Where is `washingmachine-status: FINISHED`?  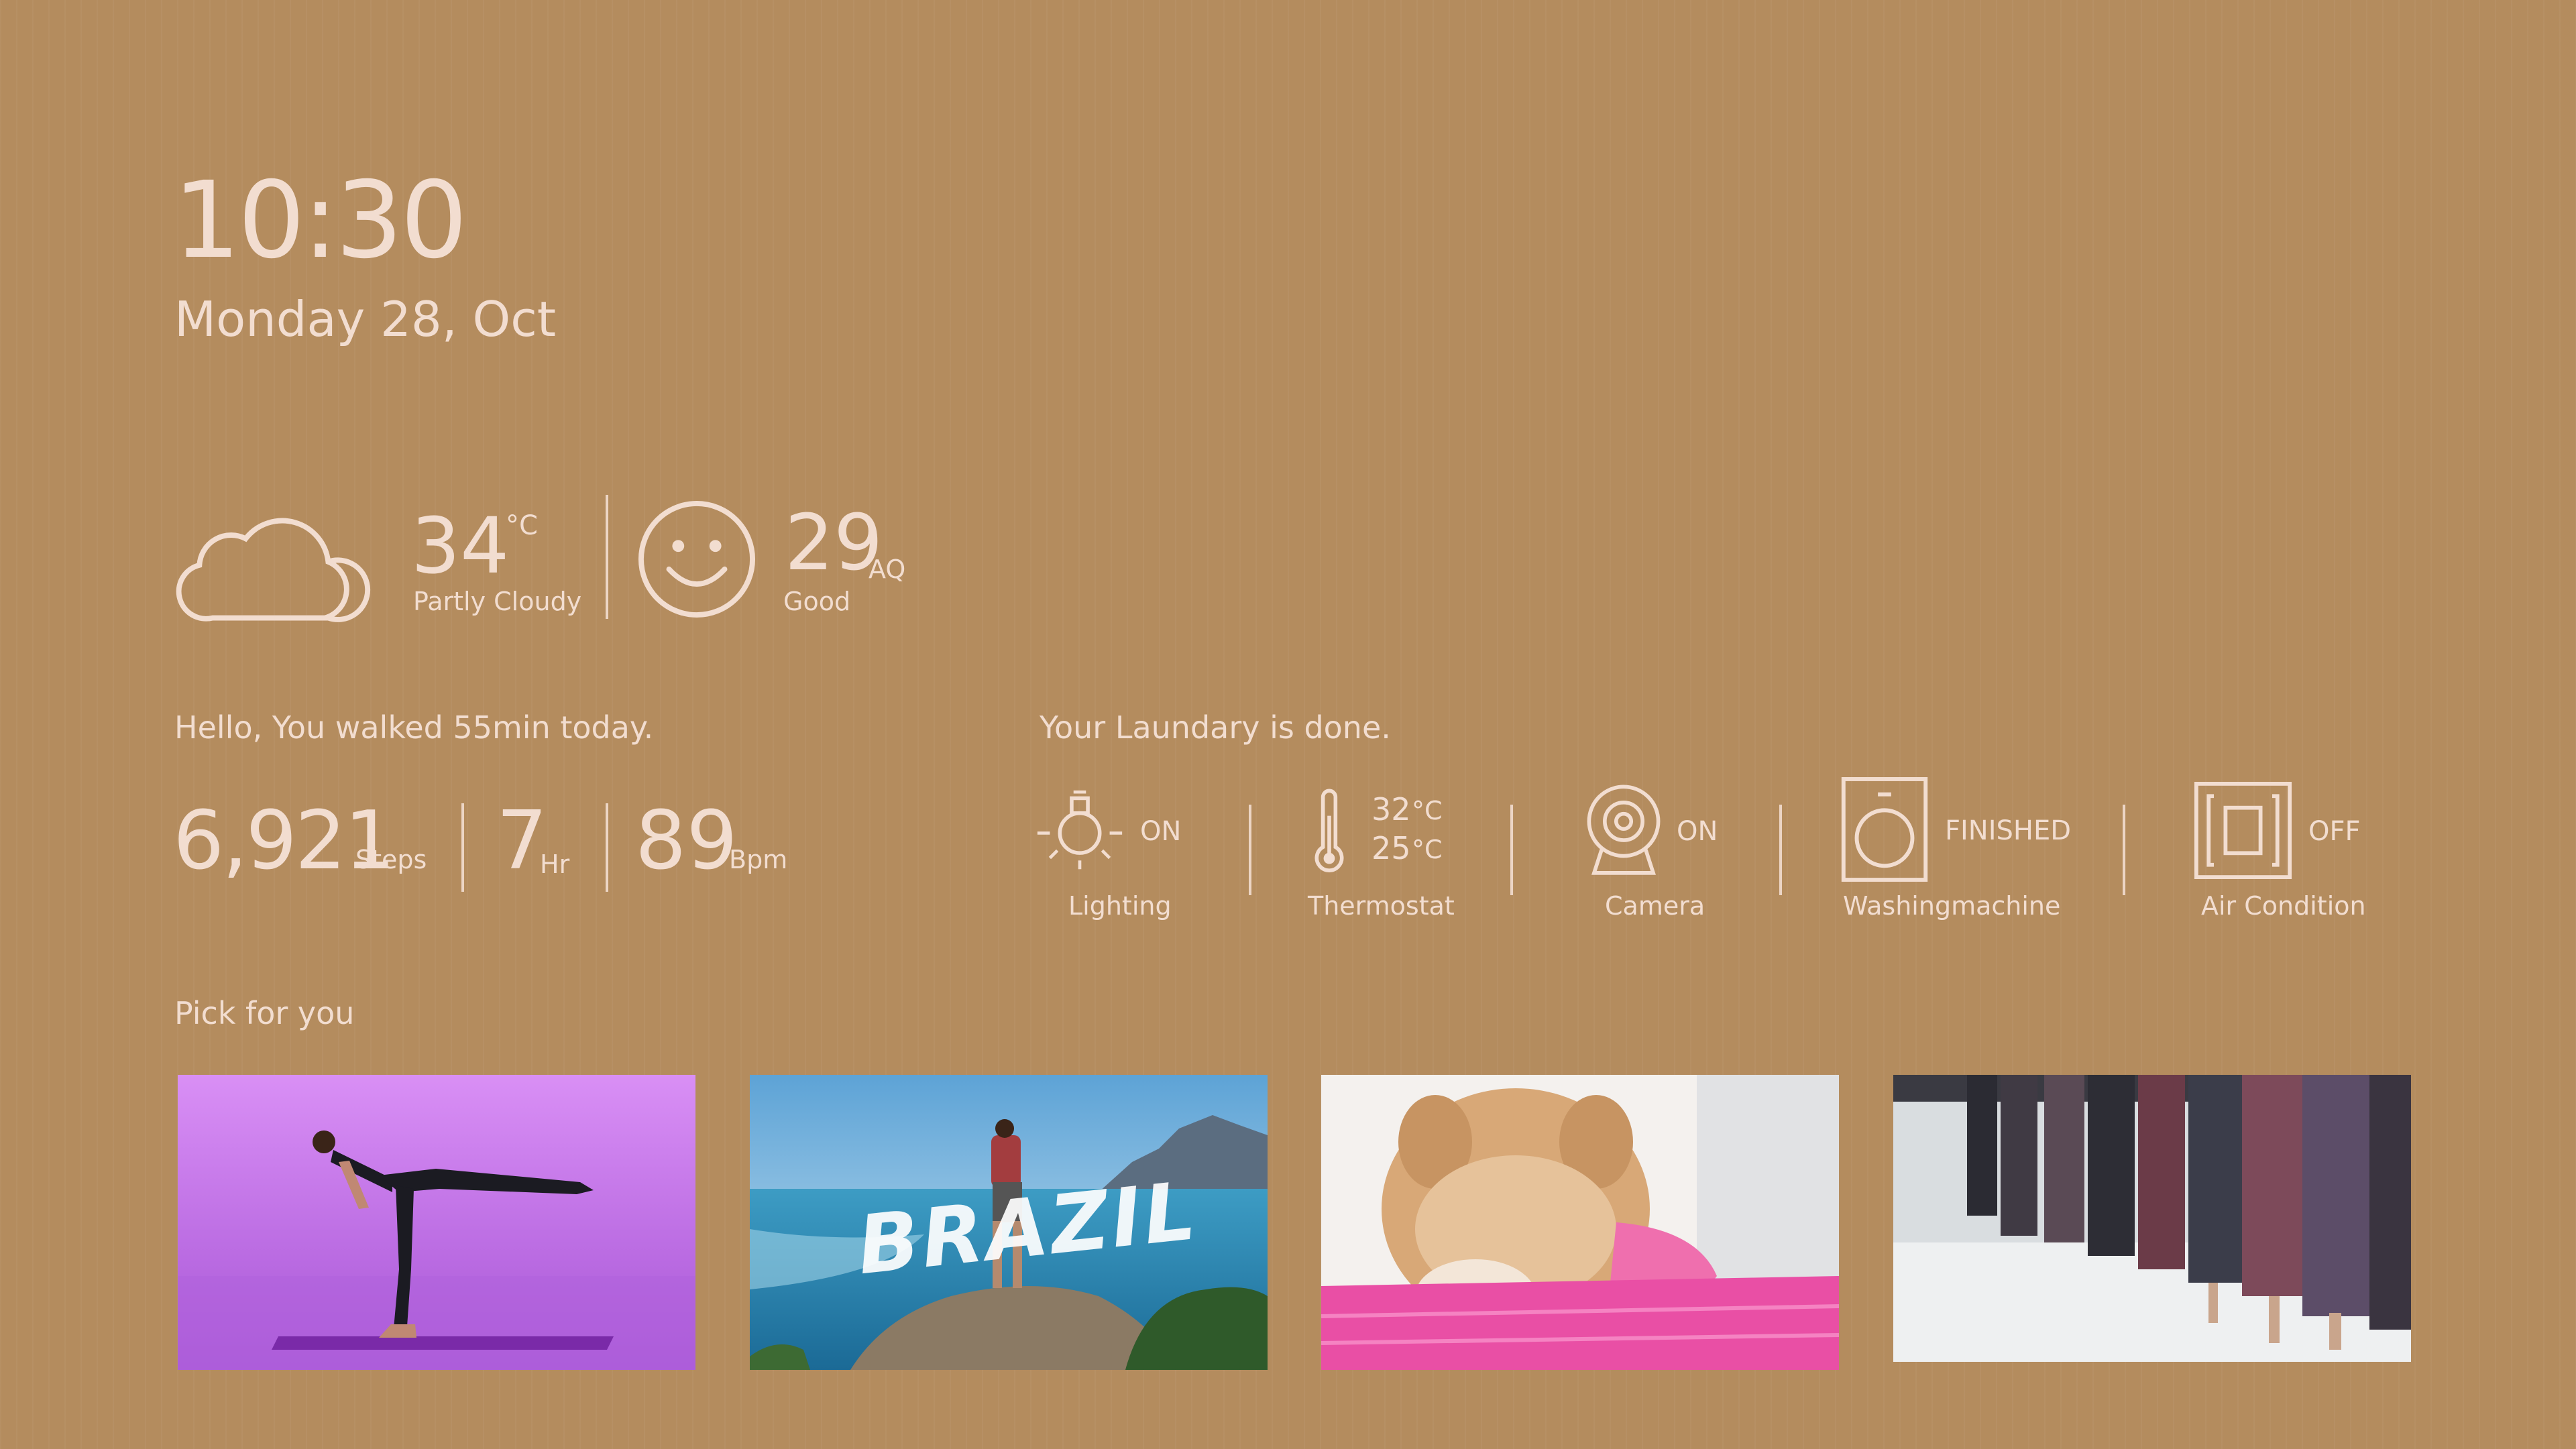 washingmachine-status: FINISHED is located at coordinates (2008, 831).